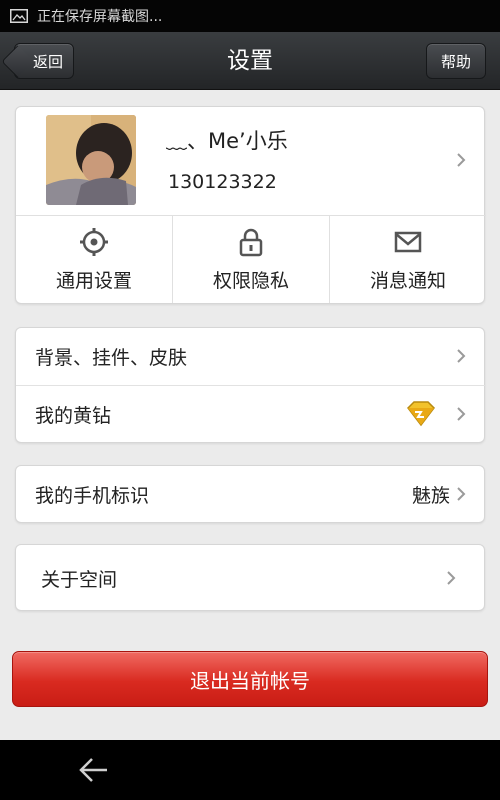 The width and height of the screenshot is (500, 800). I want to click on back-arrow-icon, so click(94, 770).